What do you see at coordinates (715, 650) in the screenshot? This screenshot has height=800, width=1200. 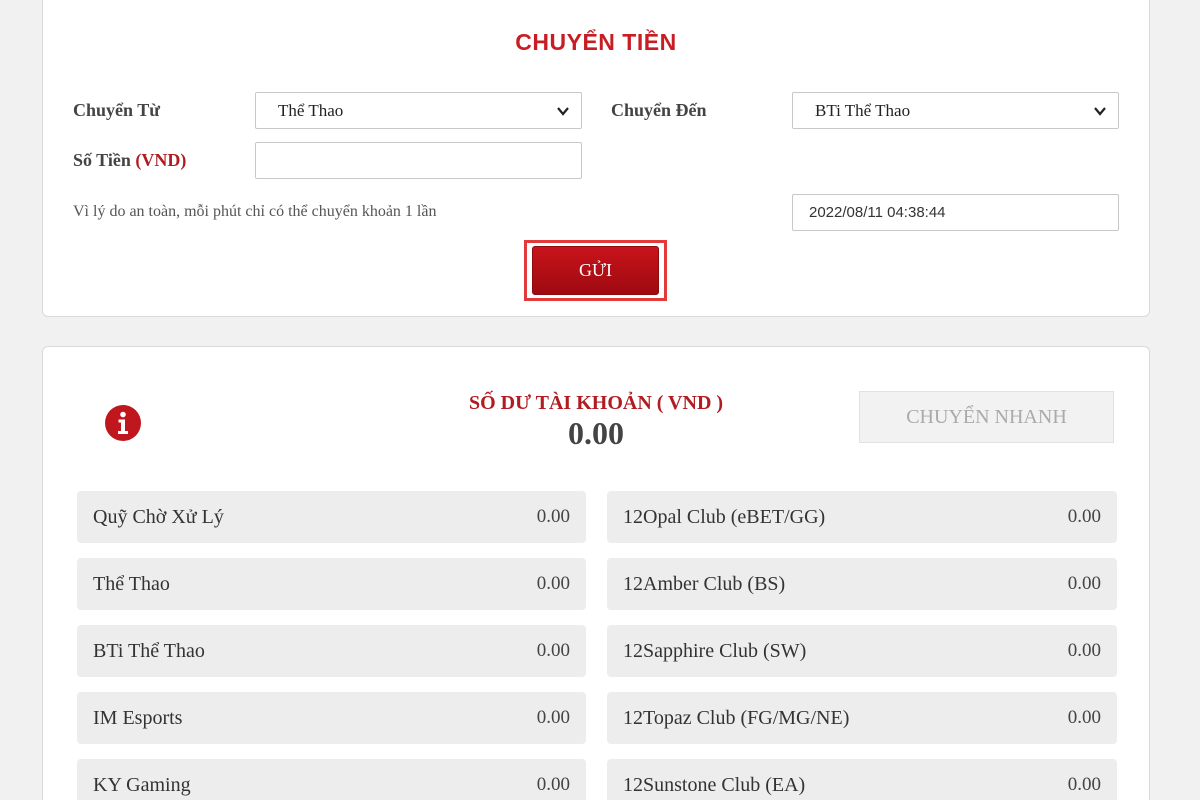 I see `wallet-name: 12Sapphire Club (SW)` at bounding box center [715, 650].